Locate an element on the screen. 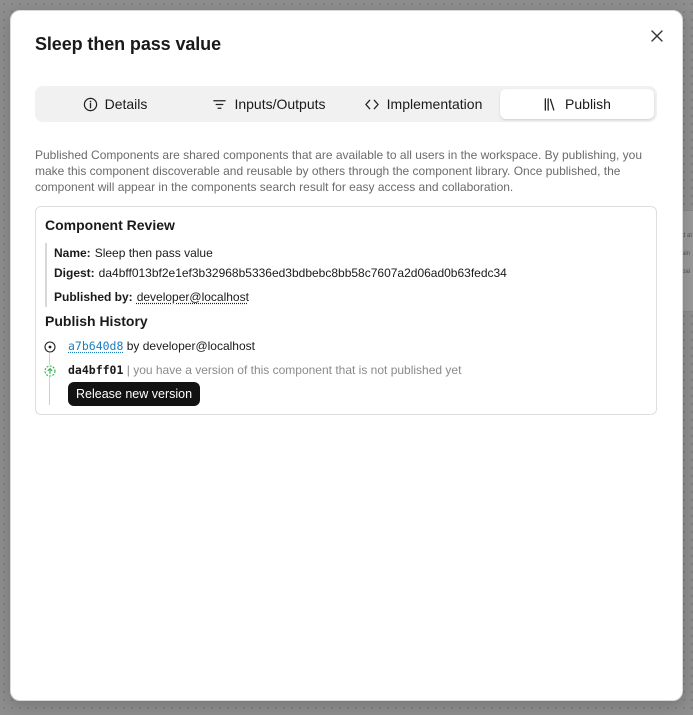  close-icon is located at coordinates (657, 36).